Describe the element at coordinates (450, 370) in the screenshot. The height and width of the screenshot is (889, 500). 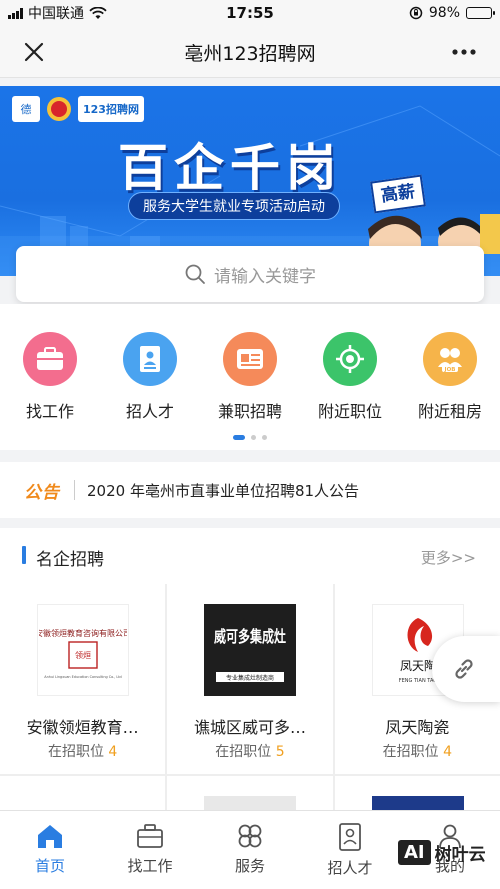
I see `svg-text: JOB` at that location.